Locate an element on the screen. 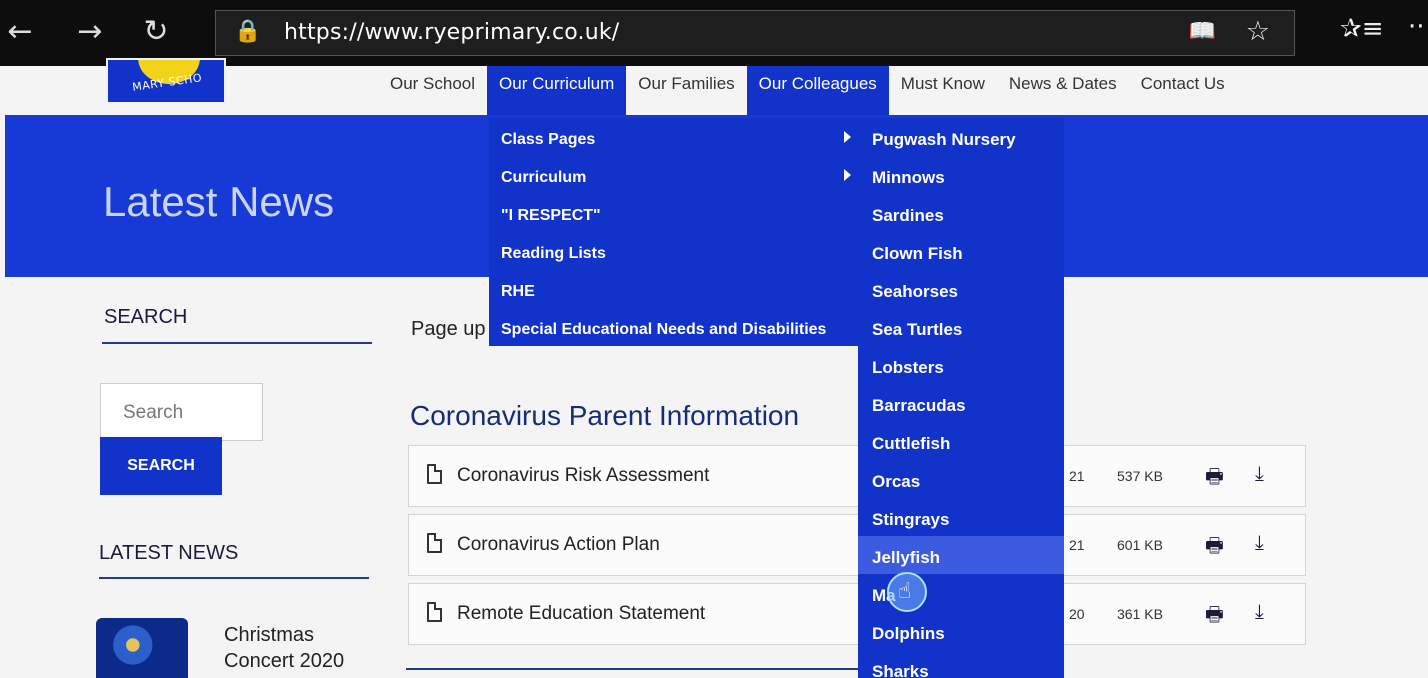 Image resolution: width=1428 pixels, height=678 pixels. page-updated-text: Page up is located at coordinates (448, 329).